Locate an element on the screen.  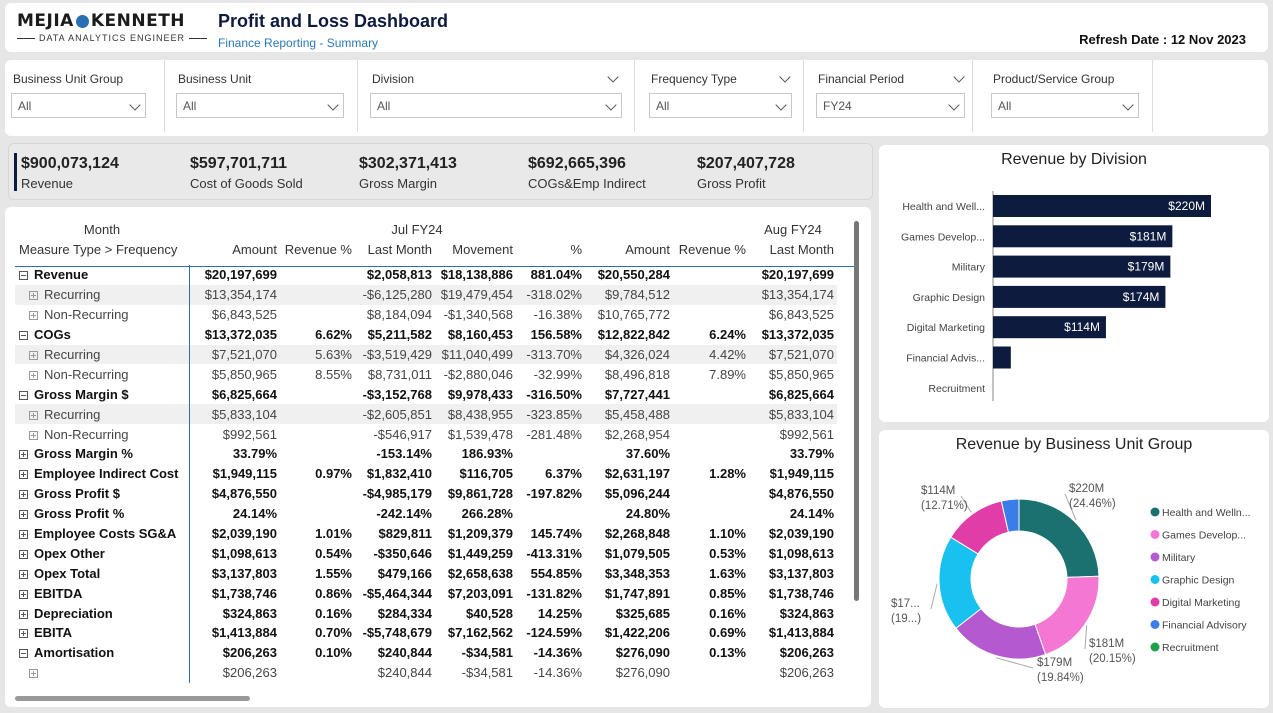
row-label: EBITA is located at coordinates (53, 633).